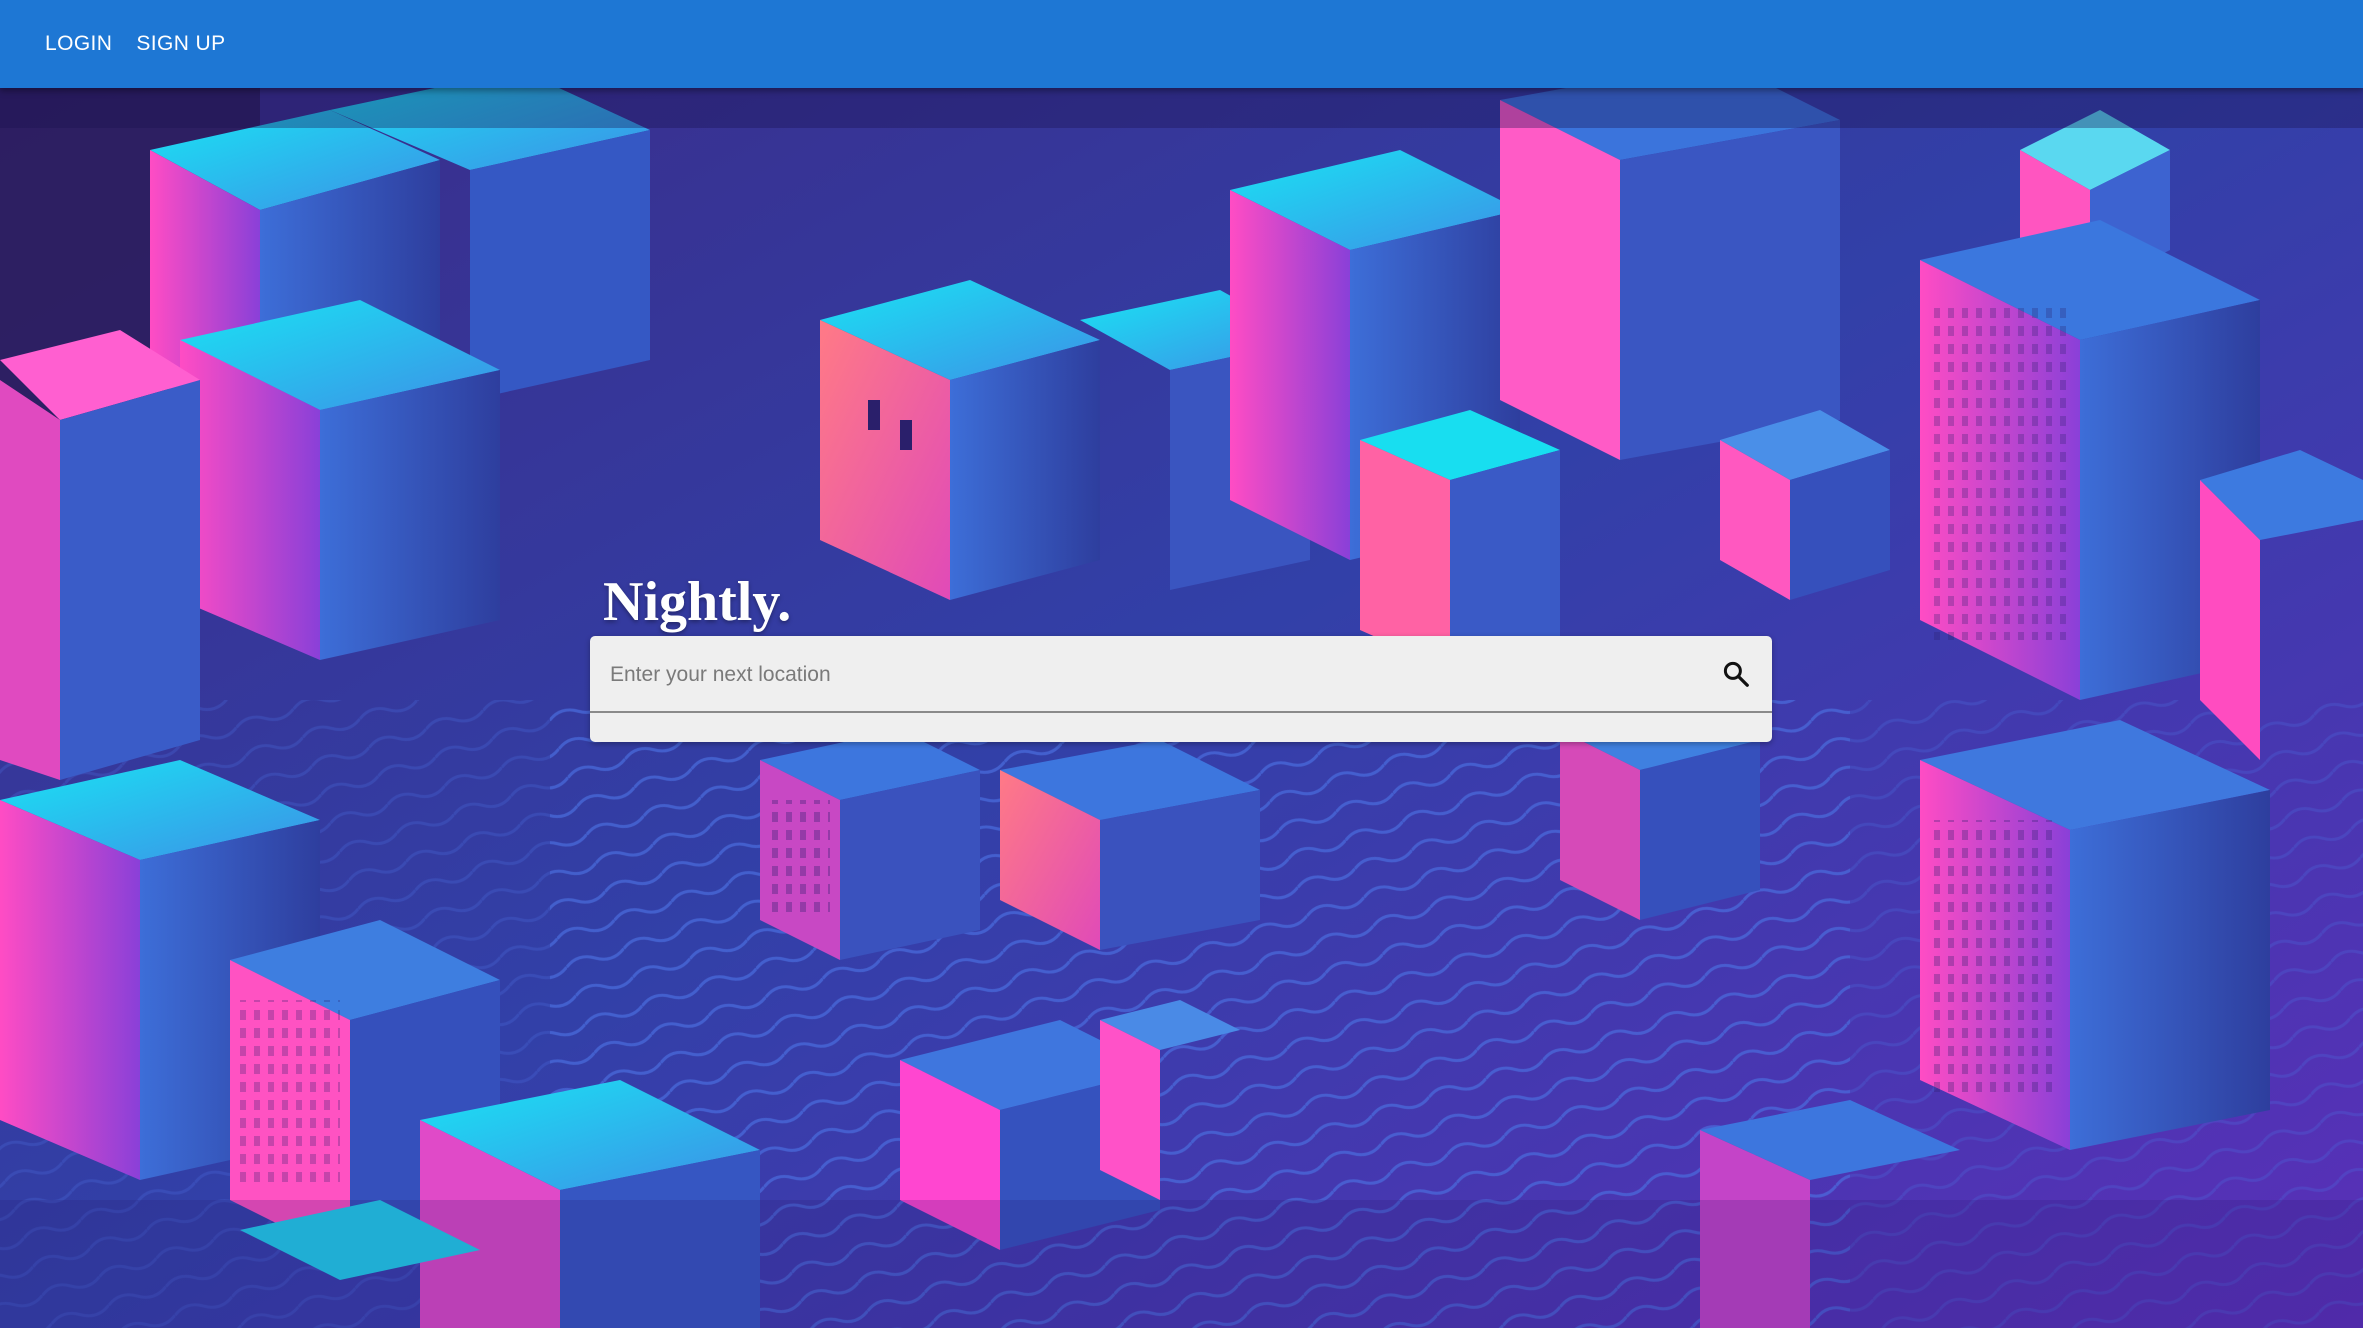 This screenshot has height=1328, width=2363. I want to click on search-field, so click(1181, 674).